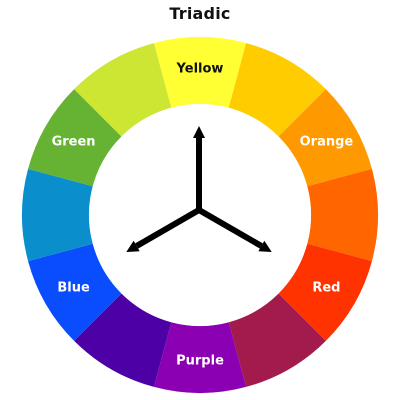 The height and width of the screenshot is (400, 400). What do you see at coordinates (74, 142) in the screenshot?
I see `segment-label-green: Green` at bounding box center [74, 142].